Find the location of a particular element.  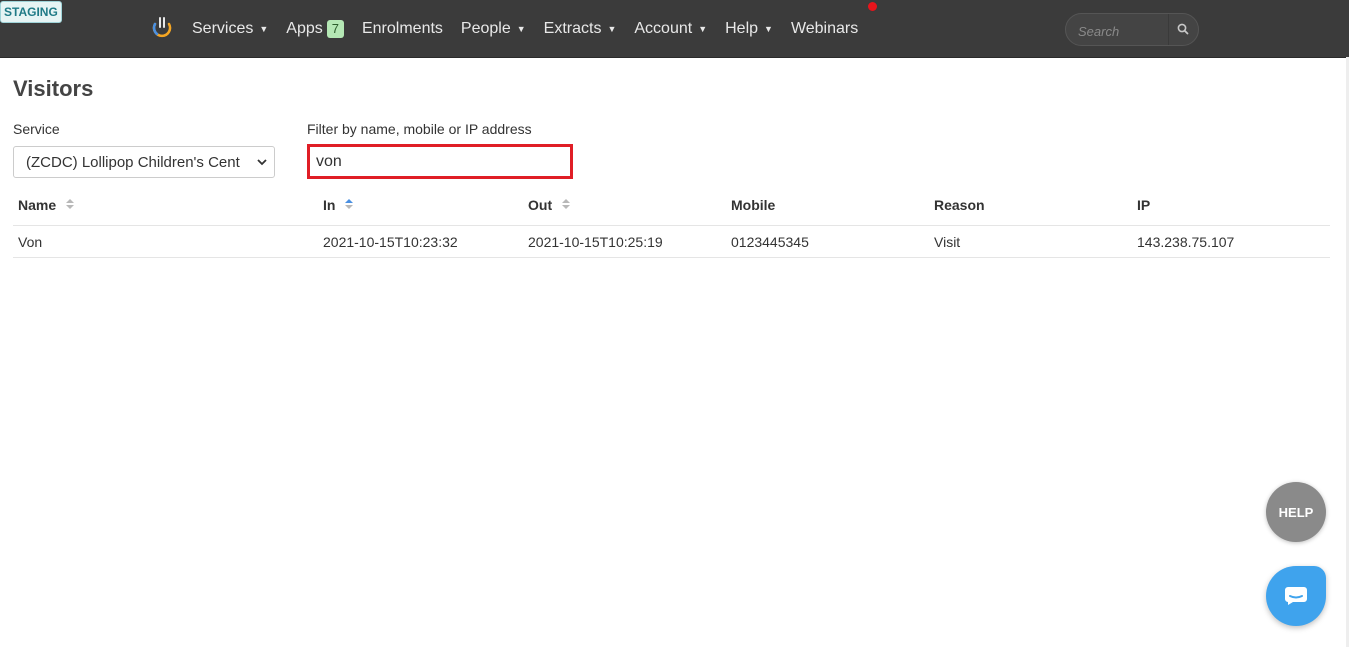

nav-webinars: Webinars is located at coordinates (834, 19).